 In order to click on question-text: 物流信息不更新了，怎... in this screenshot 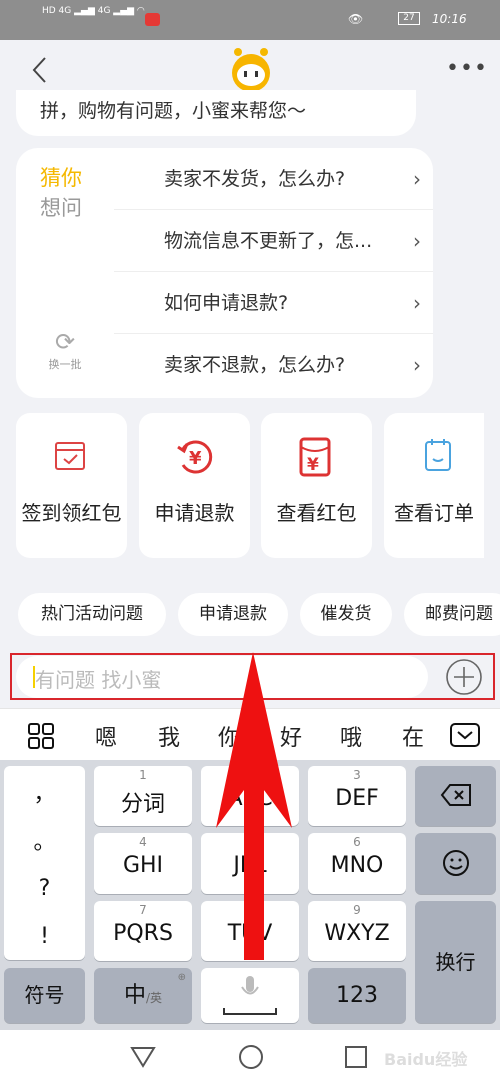, I will do `click(268, 241)`.